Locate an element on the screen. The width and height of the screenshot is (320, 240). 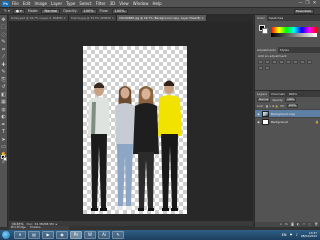
exposure-icon is located at coordinates (281, 62).